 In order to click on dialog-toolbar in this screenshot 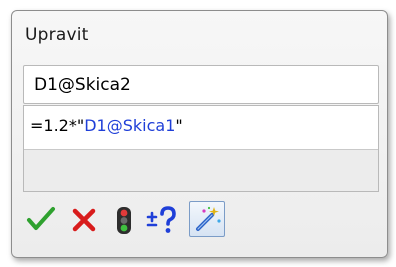, I will do `click(150, 219)`.